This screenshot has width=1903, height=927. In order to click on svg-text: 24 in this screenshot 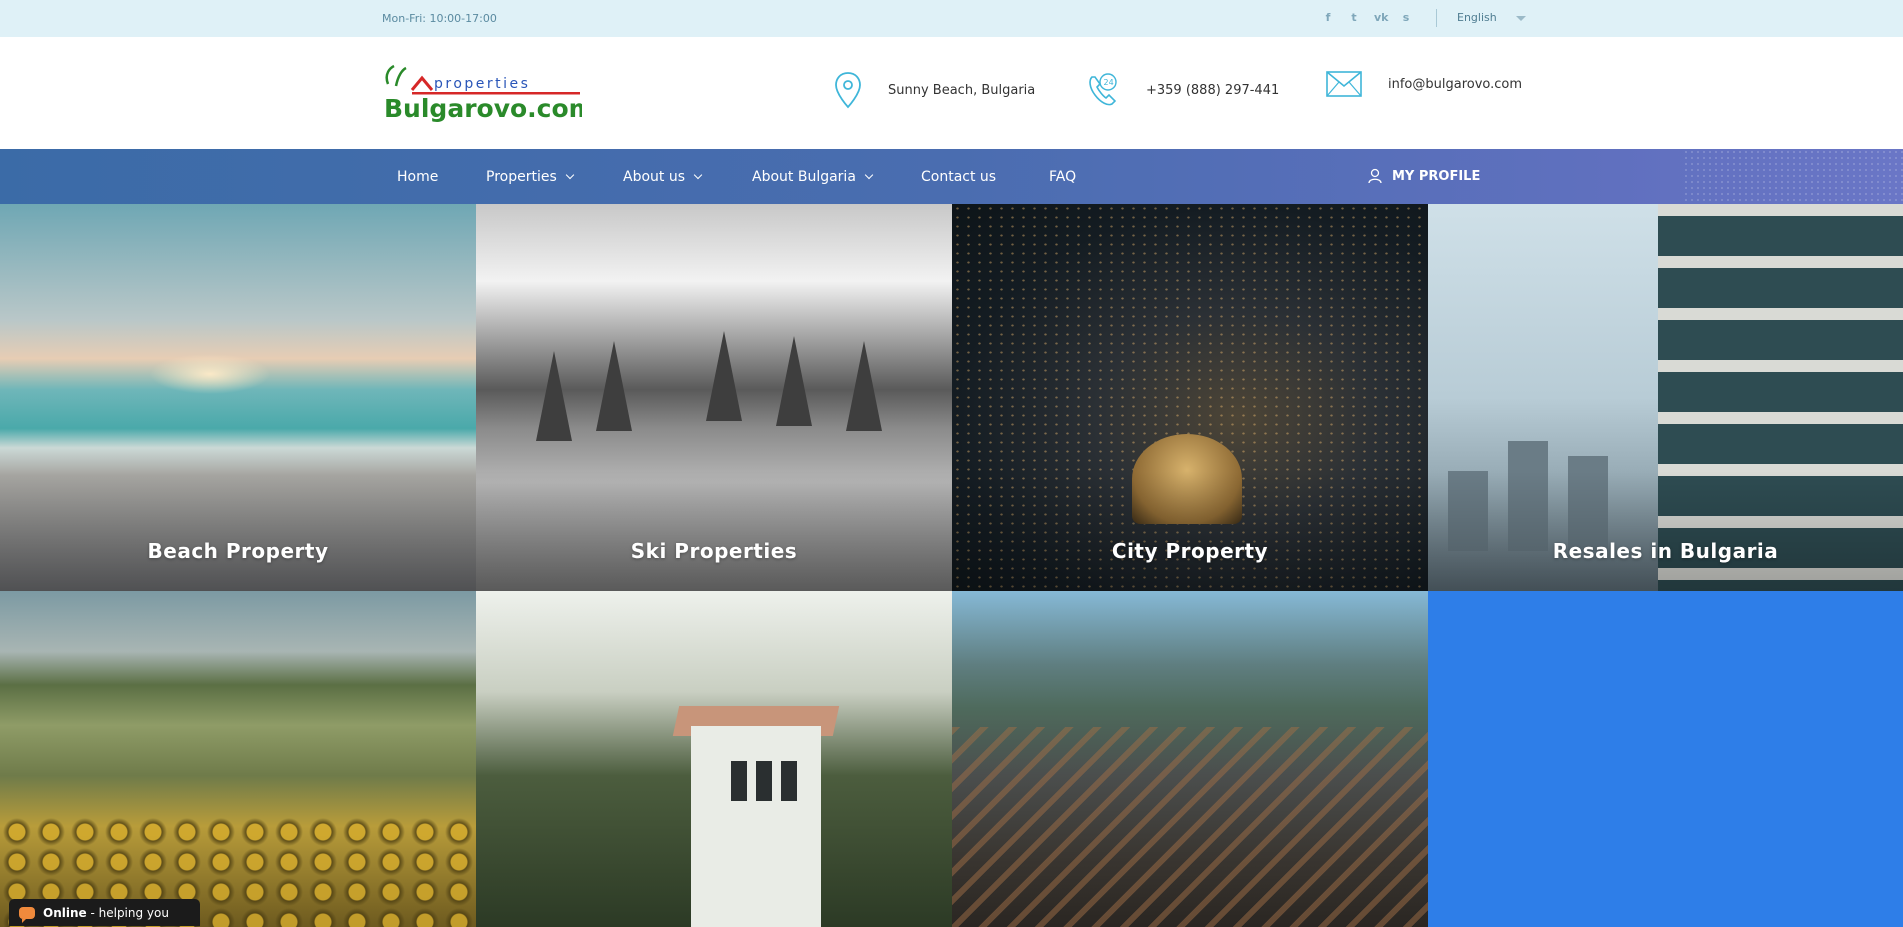, I will do `click(1109, 82)`.